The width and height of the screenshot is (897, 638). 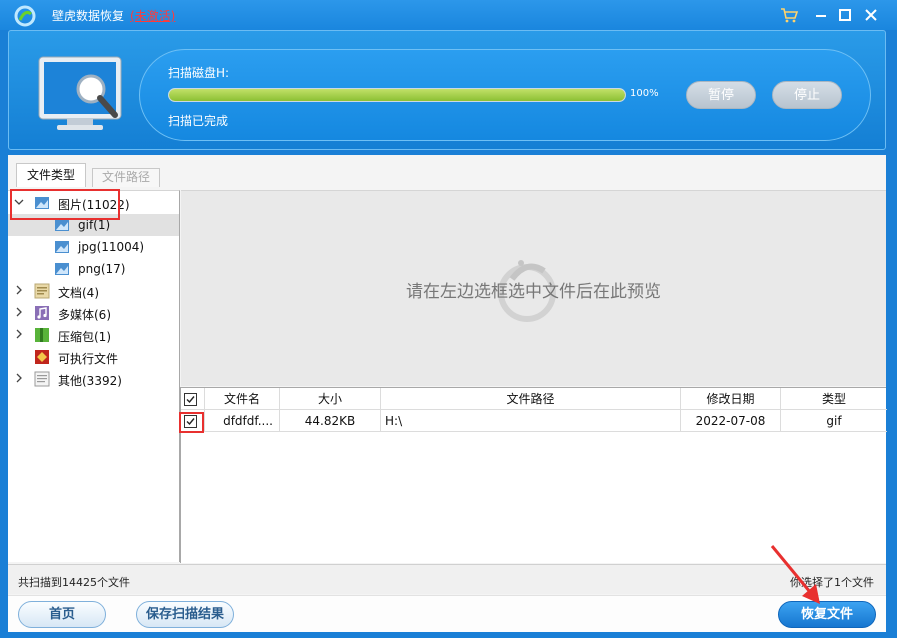 I want to click on tree-item-jpg: jpg(11004), so click(x=93, y=247).